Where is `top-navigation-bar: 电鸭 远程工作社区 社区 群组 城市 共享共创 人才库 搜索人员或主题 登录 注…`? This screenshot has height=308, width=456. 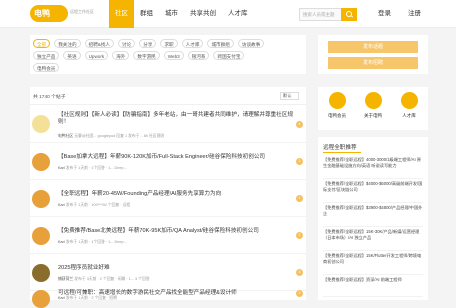 top-navigation-bar: 电鸭 远程工作社区 社区 群组 城市 共享共创 人才库 搜索人员或主题 登录 注… is located at coordinates (228, 14).